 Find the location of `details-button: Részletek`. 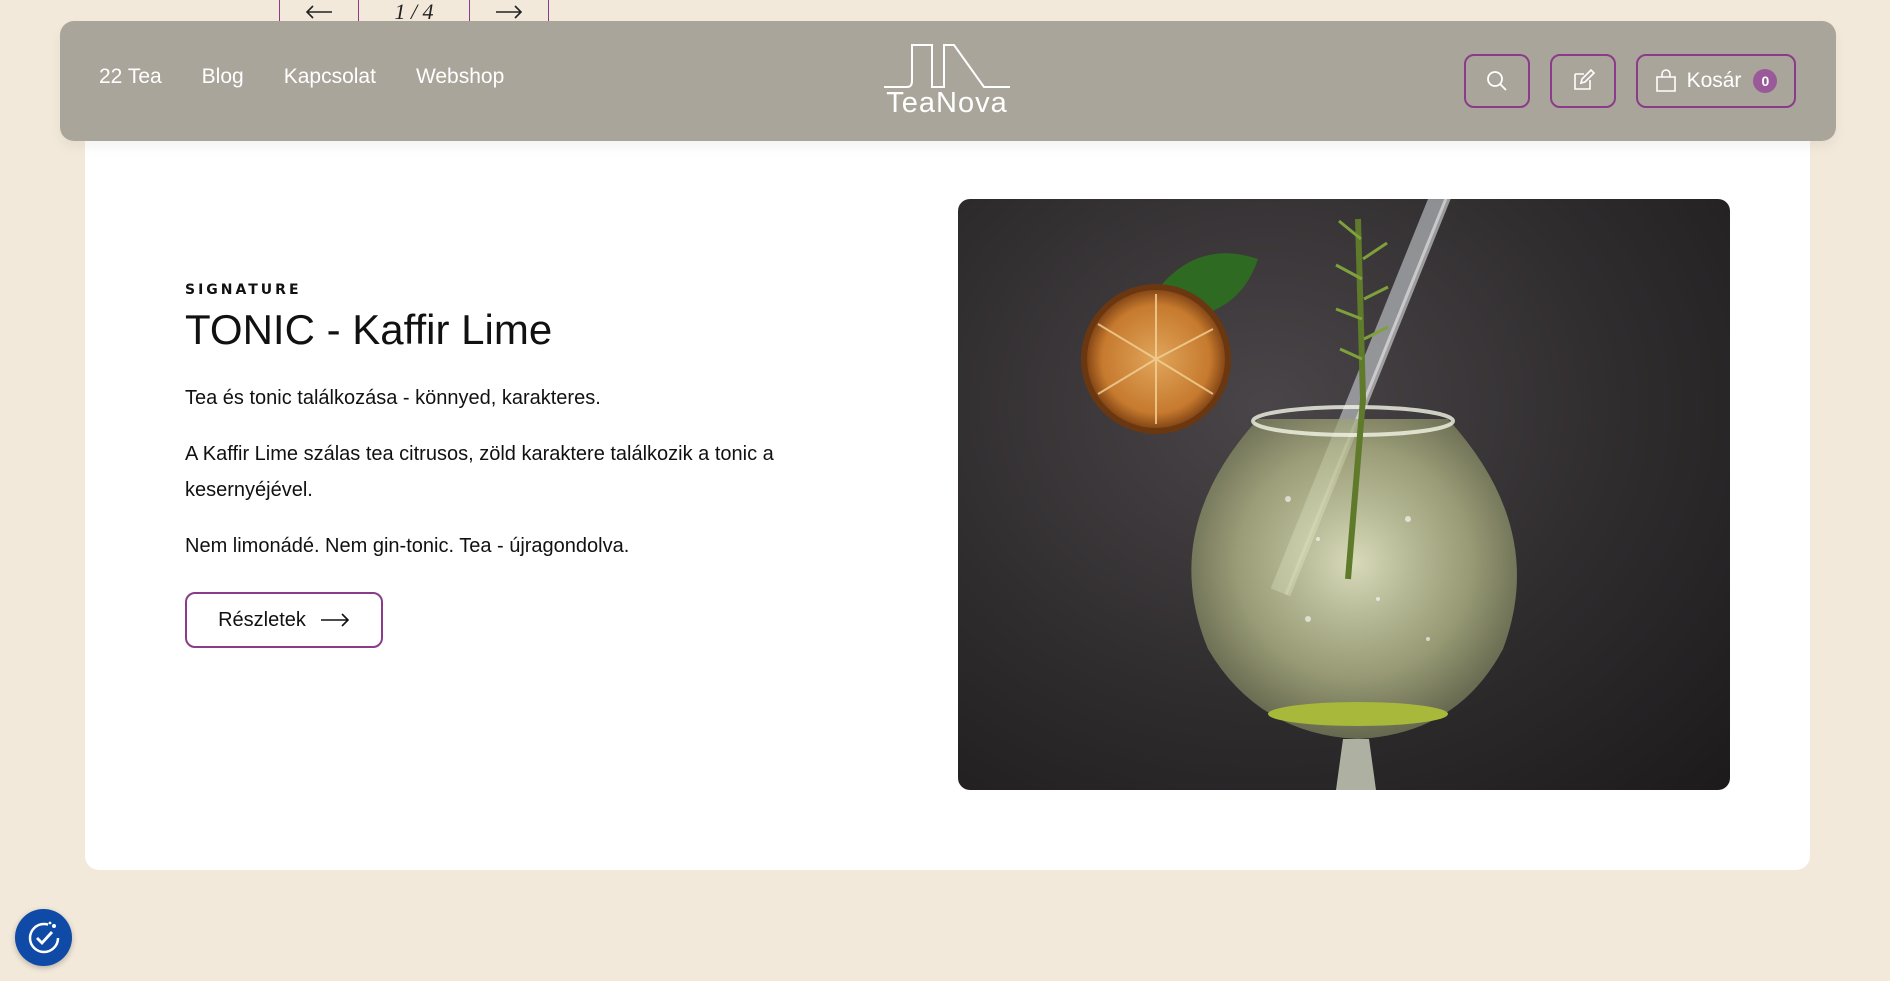

details-button: Részletek is located at coordinates (284, 620).